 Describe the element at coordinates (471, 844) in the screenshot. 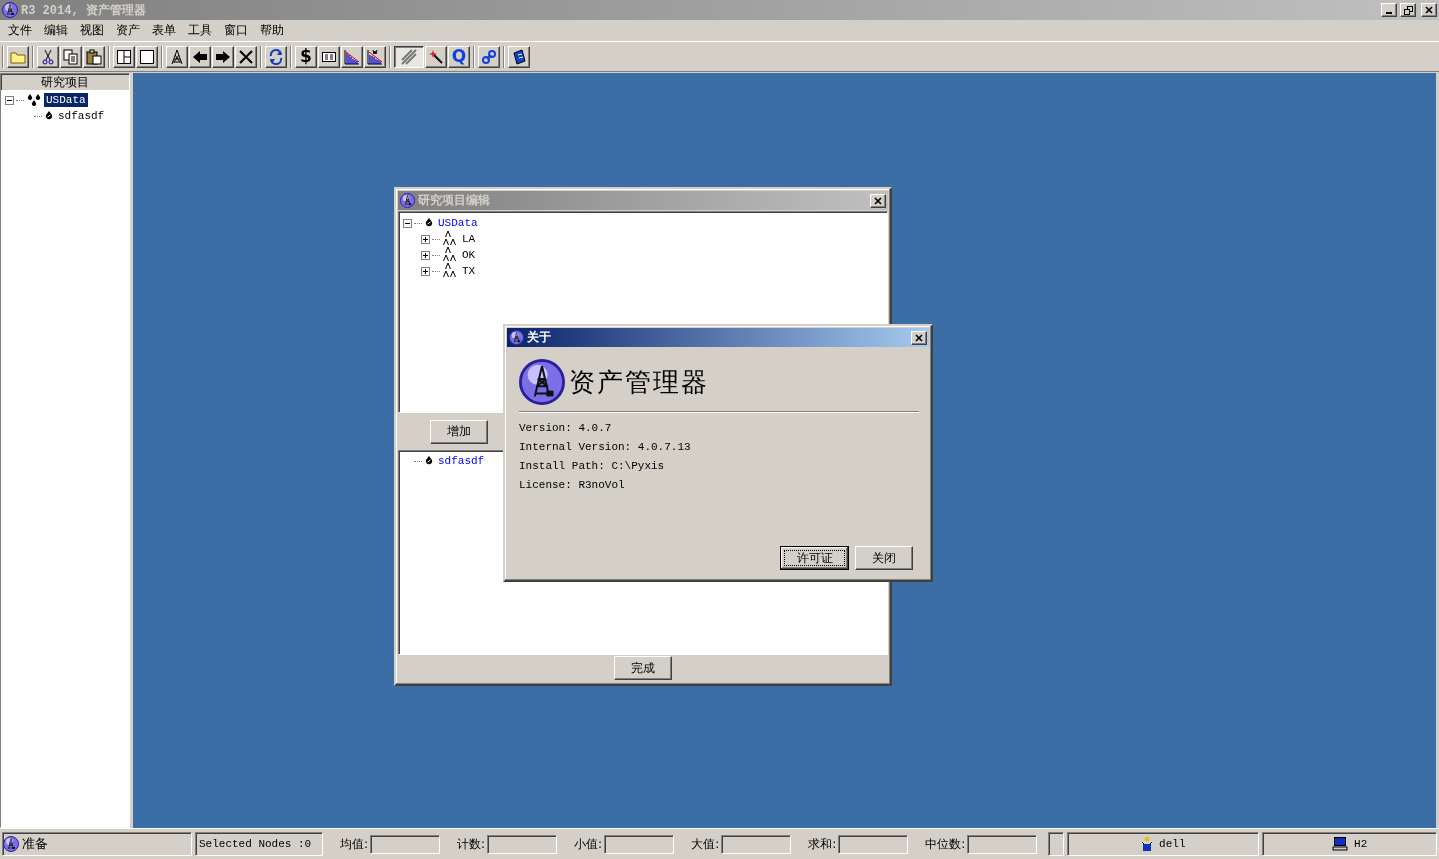

I see `stat-label: 计数:` at that location.